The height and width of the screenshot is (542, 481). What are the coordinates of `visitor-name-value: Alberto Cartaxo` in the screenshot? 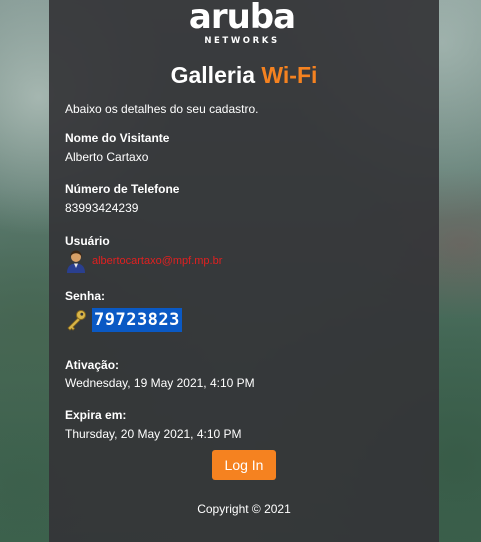 It's located at (107, 157).